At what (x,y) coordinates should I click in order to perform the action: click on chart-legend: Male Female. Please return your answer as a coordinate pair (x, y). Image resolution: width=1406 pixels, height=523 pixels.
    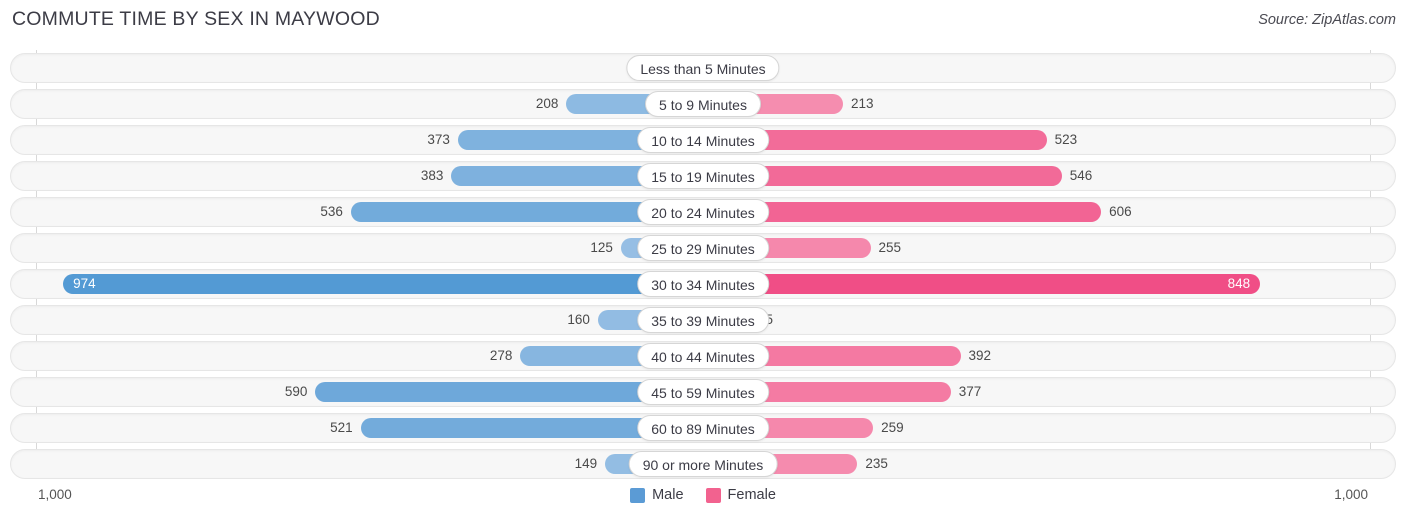
    Looking at the image, I should click on (703, 495).